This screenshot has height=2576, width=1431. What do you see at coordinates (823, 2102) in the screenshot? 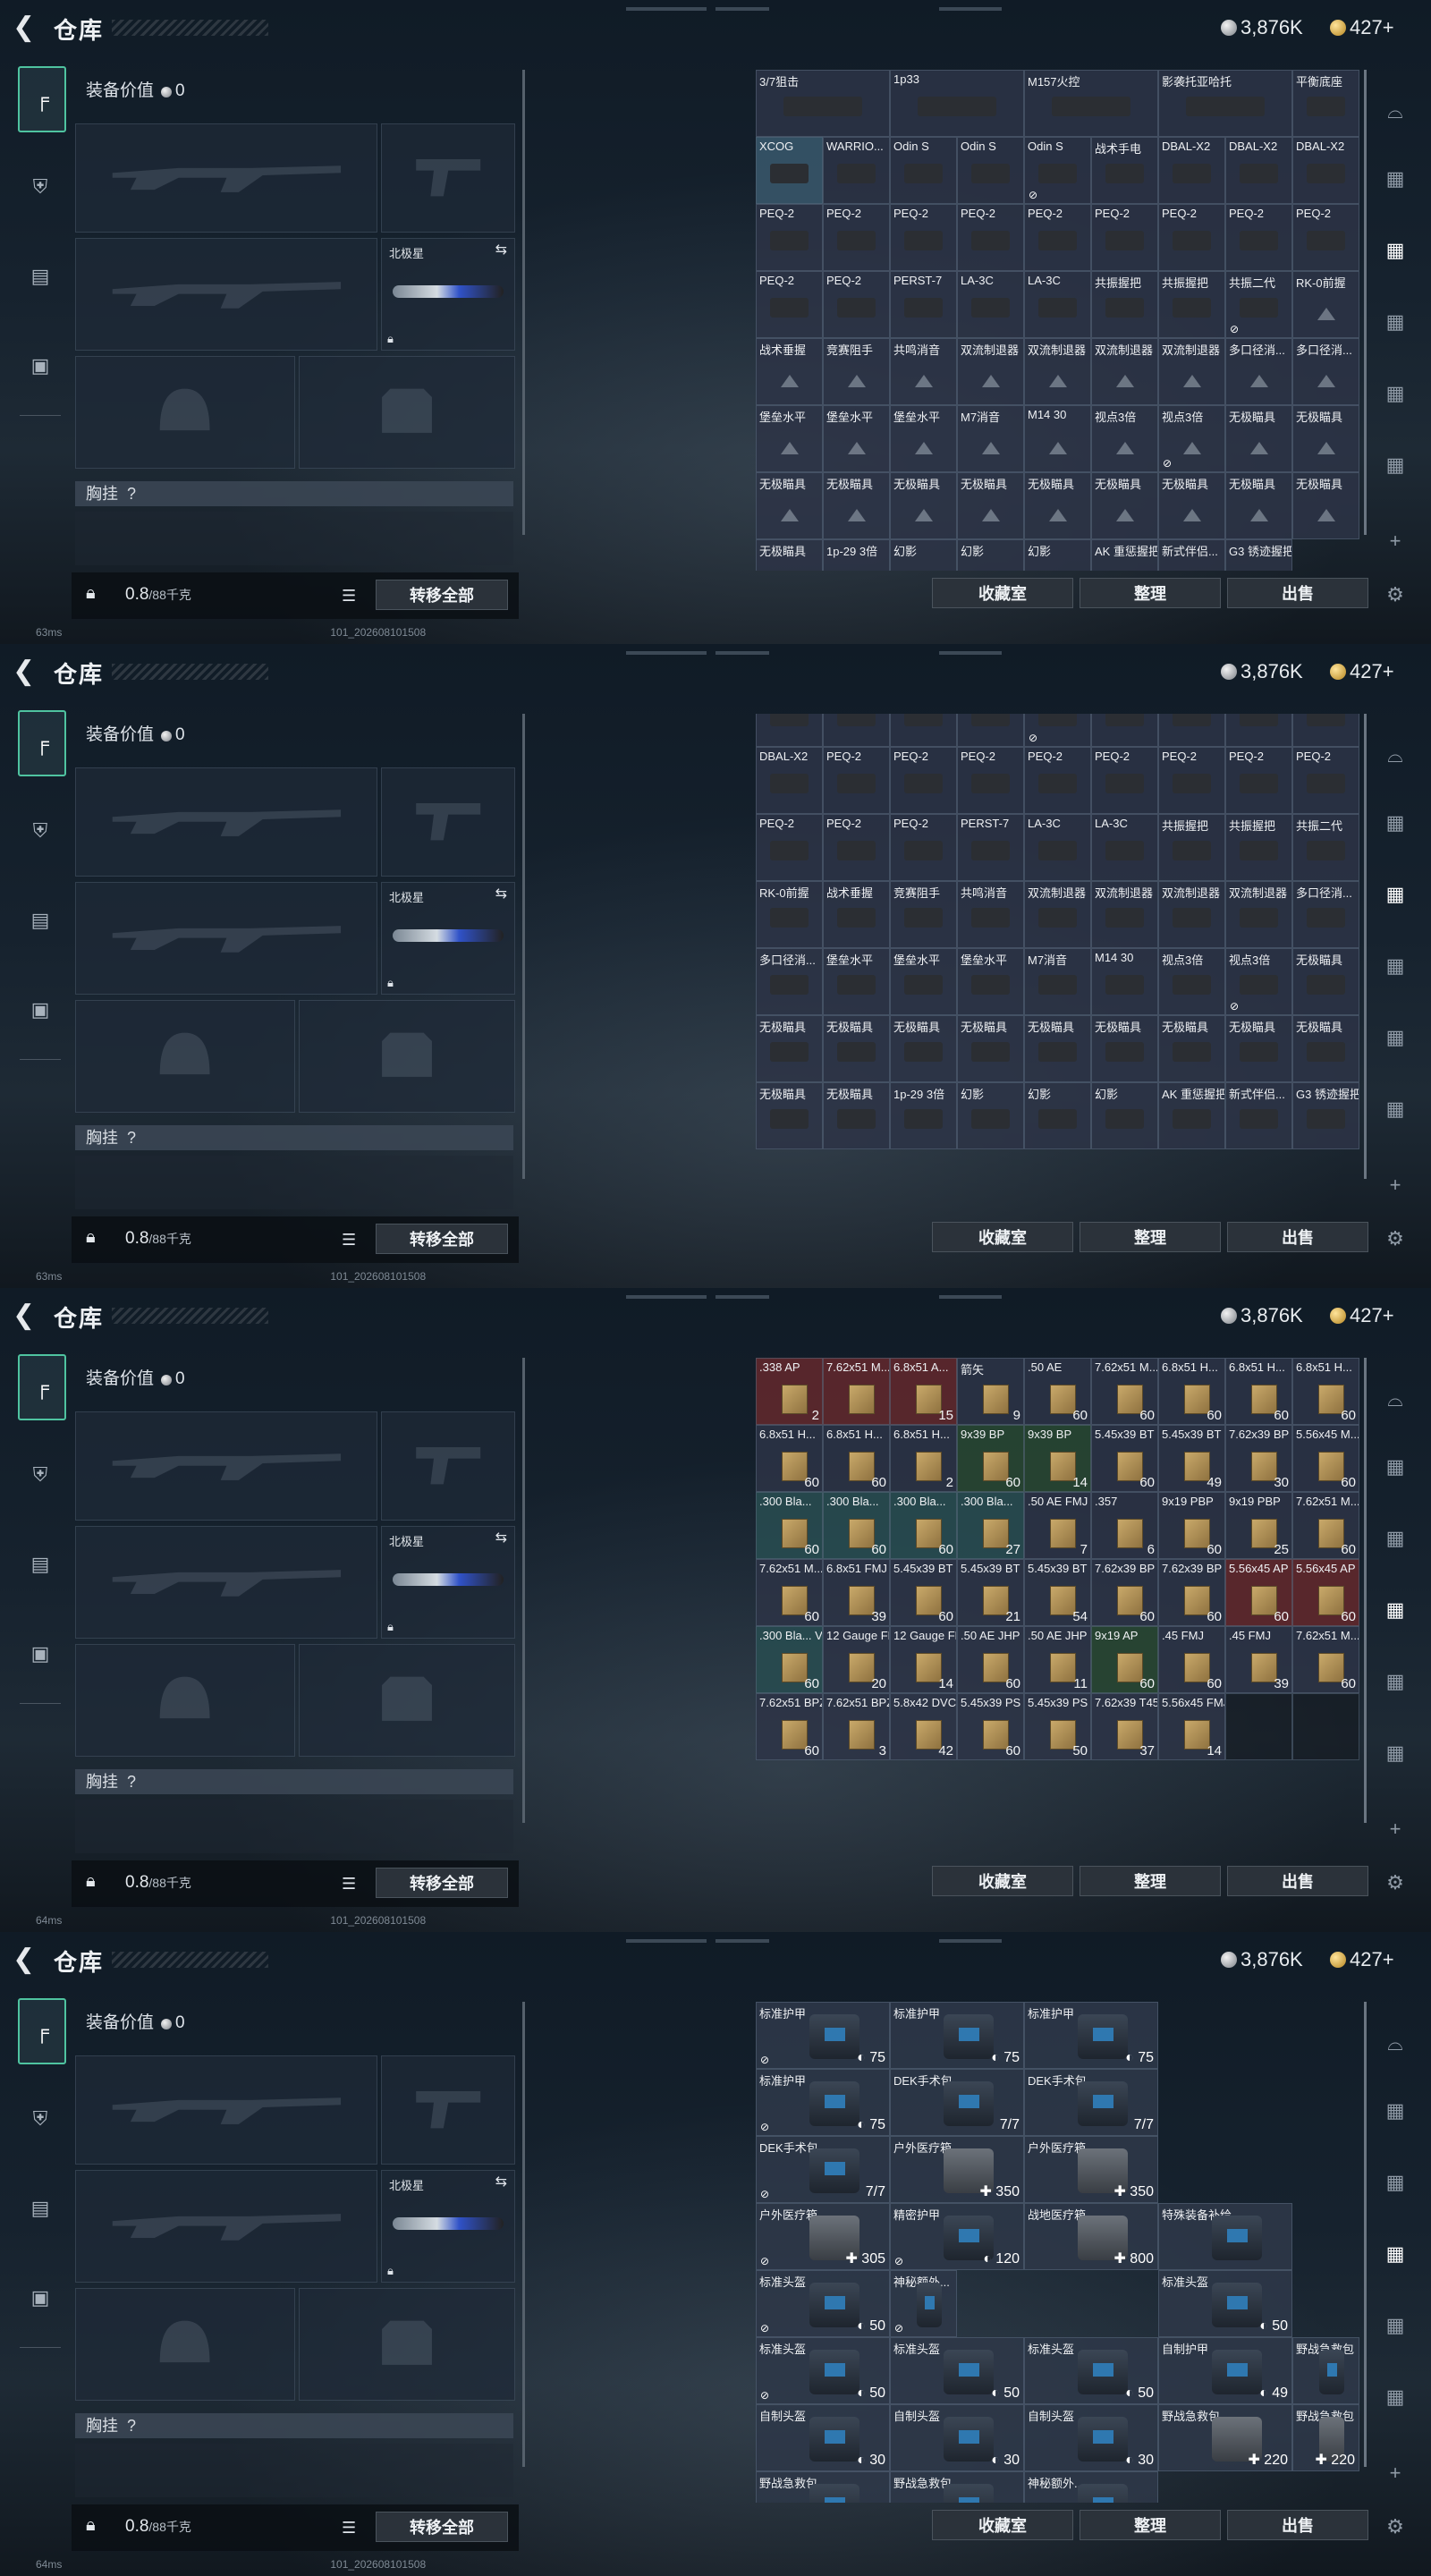
I see `inventory-item: 标准护甲 ◐ 75 ⊘` at bounding box center [823, 2102].